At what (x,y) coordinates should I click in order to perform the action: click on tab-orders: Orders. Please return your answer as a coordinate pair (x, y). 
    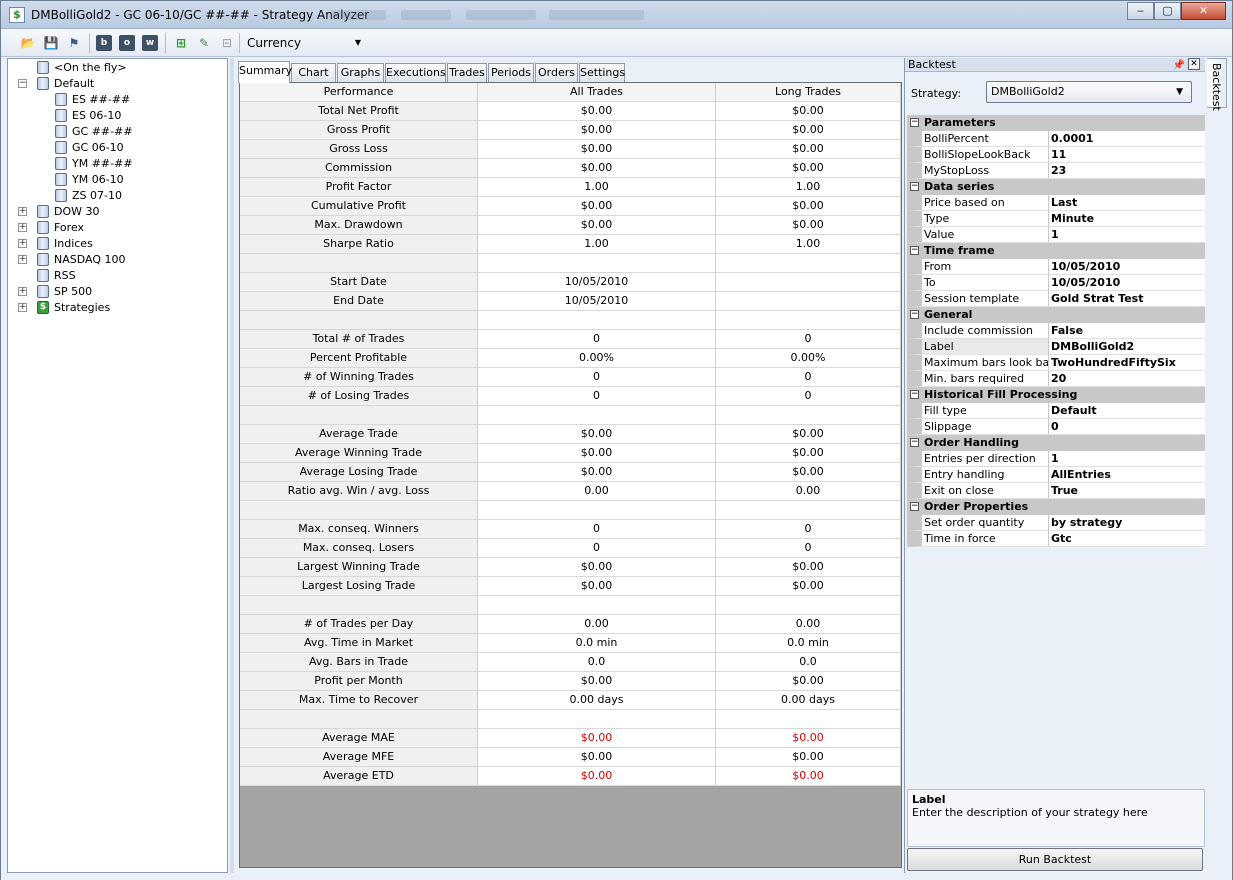
    Looking at the image, I should click on (556, 72).